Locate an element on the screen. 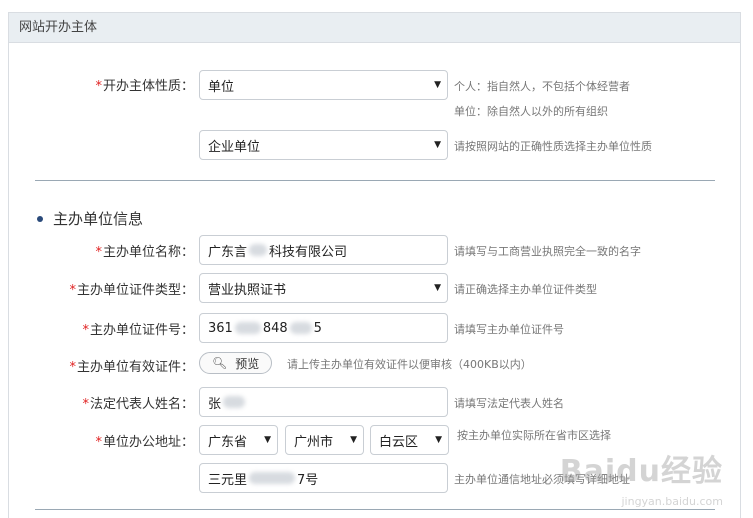 The image size is (753, 518). preview-button: 🔍︎ 预览 is located at coordinates (236, 363).